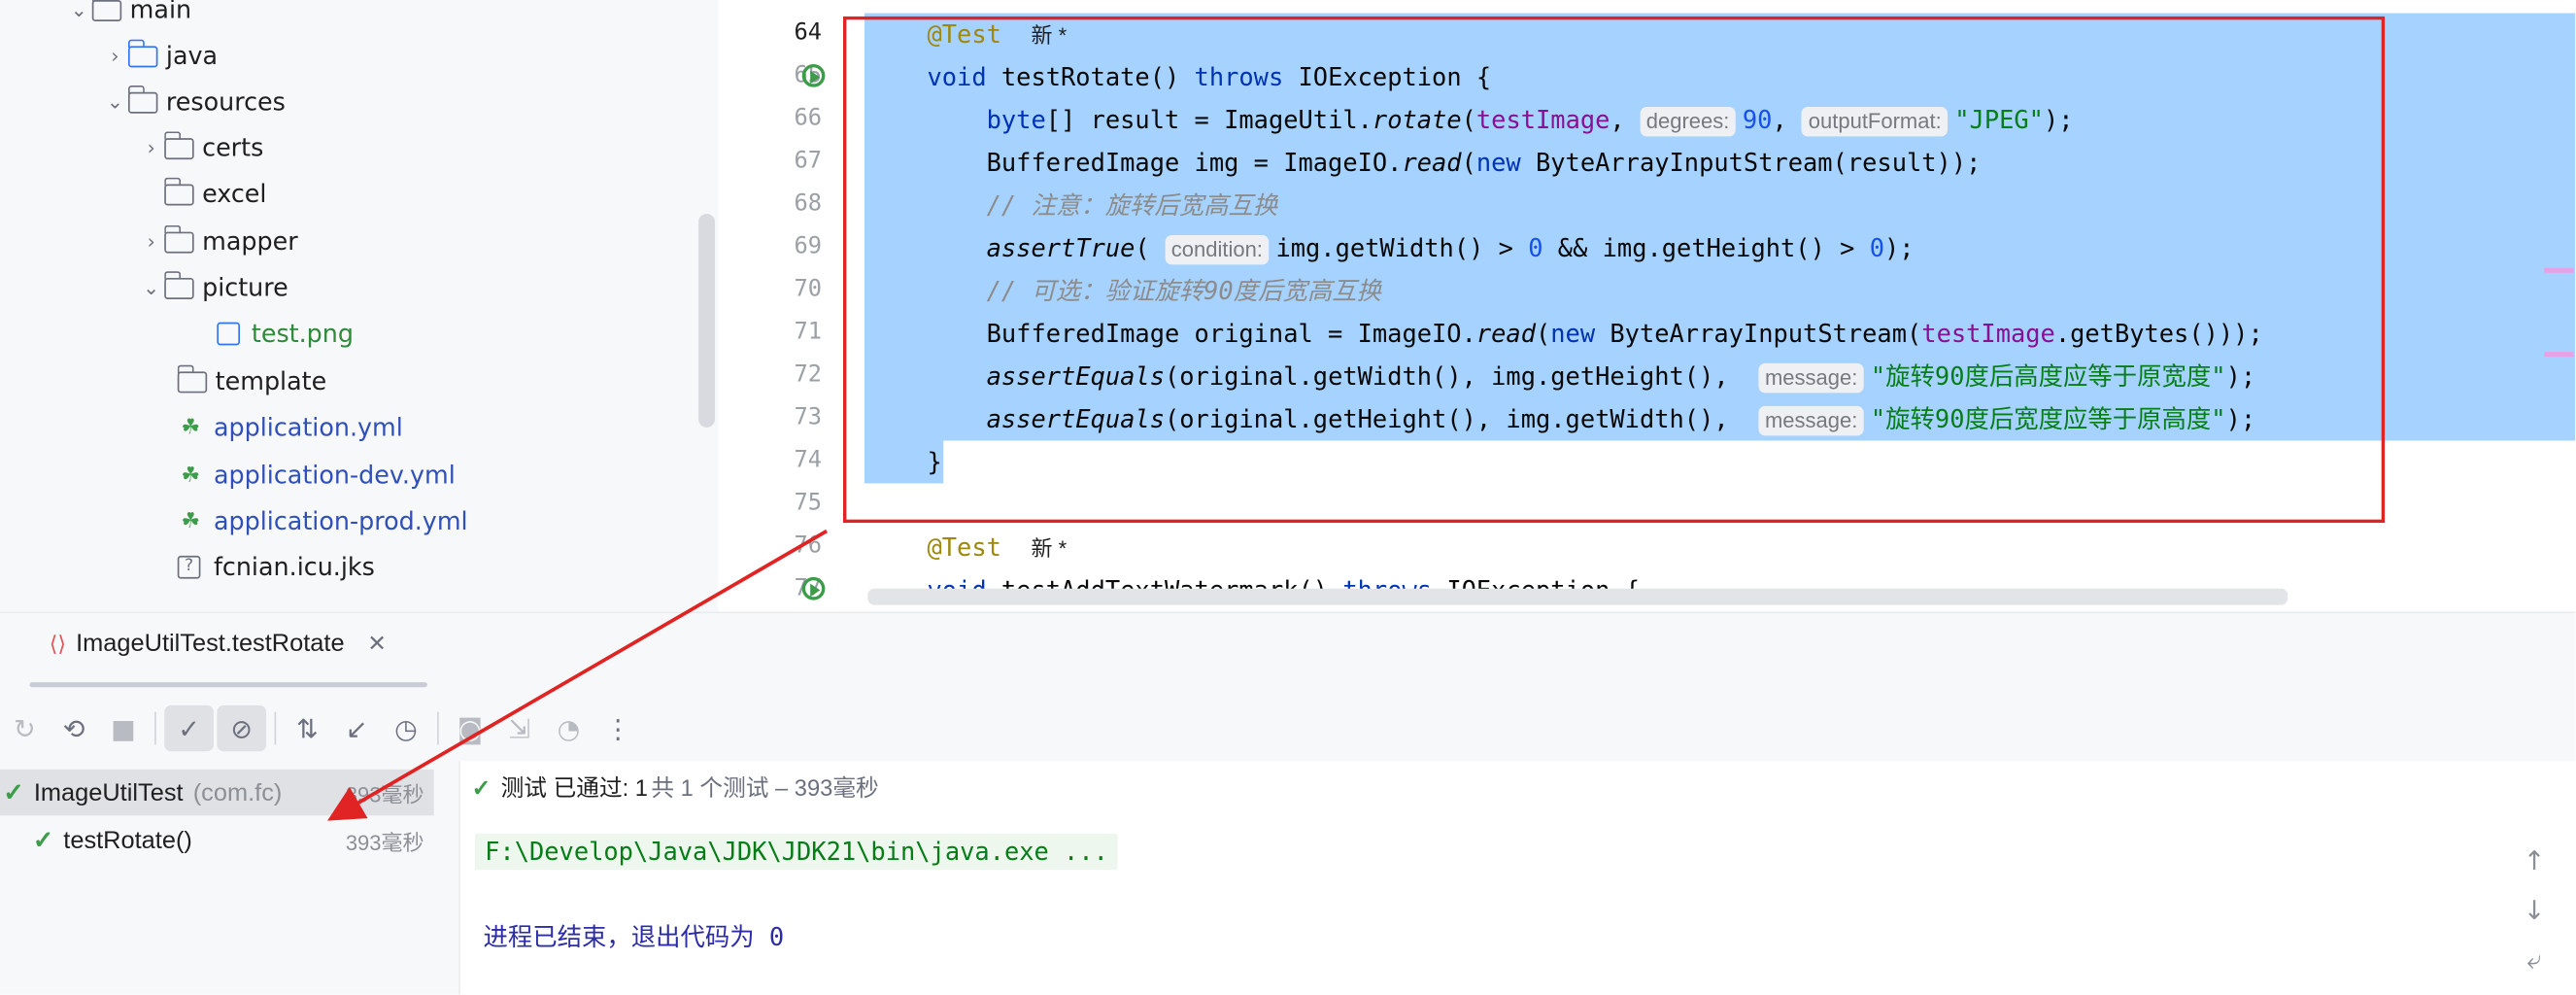  I want to click on test-status-text: 测试 已通过: 1, so click(574, 787).